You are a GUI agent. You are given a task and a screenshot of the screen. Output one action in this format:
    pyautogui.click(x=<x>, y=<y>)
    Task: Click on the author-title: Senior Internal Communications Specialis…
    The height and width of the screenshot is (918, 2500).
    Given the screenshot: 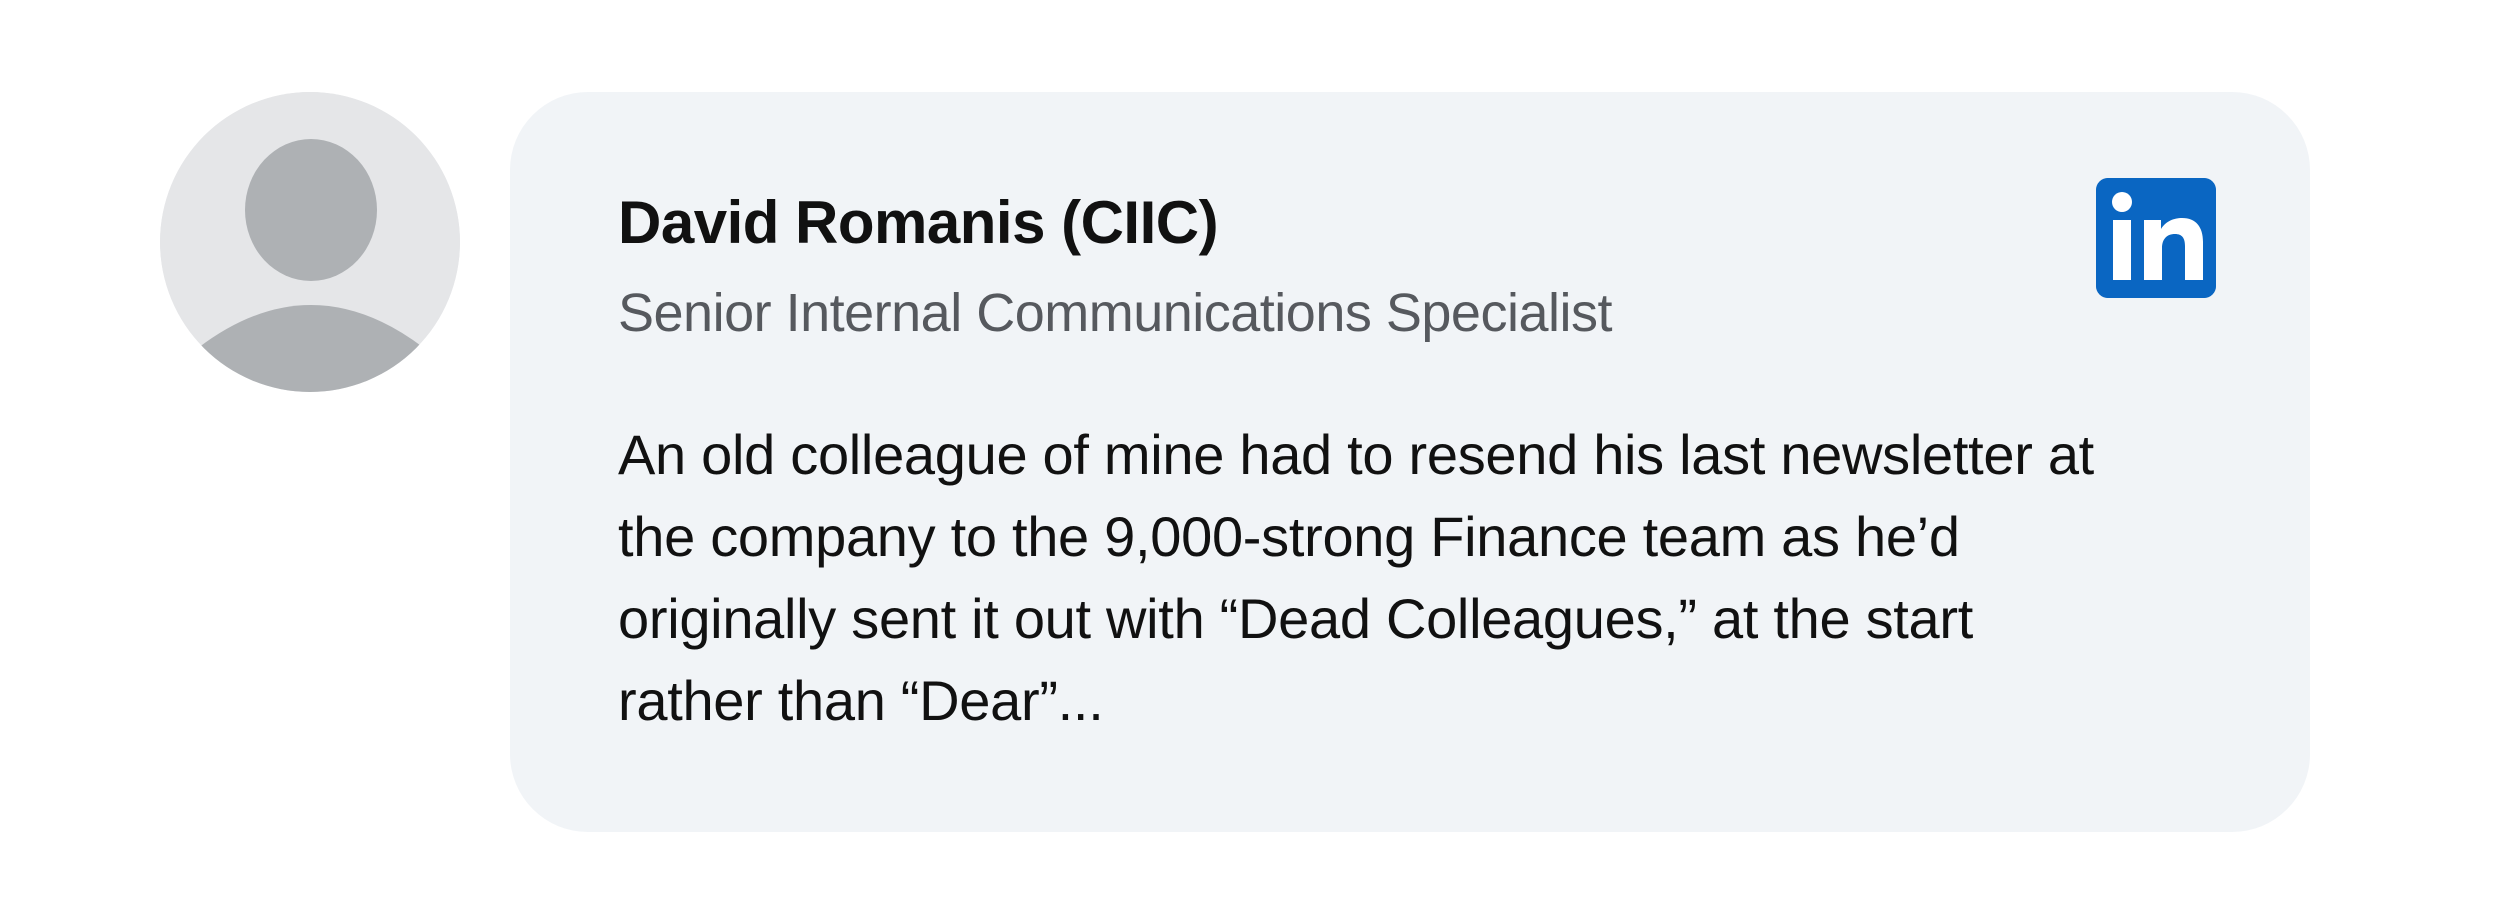 What is the action you would take?
    pyautogui.click(x=1115, y=313)
    